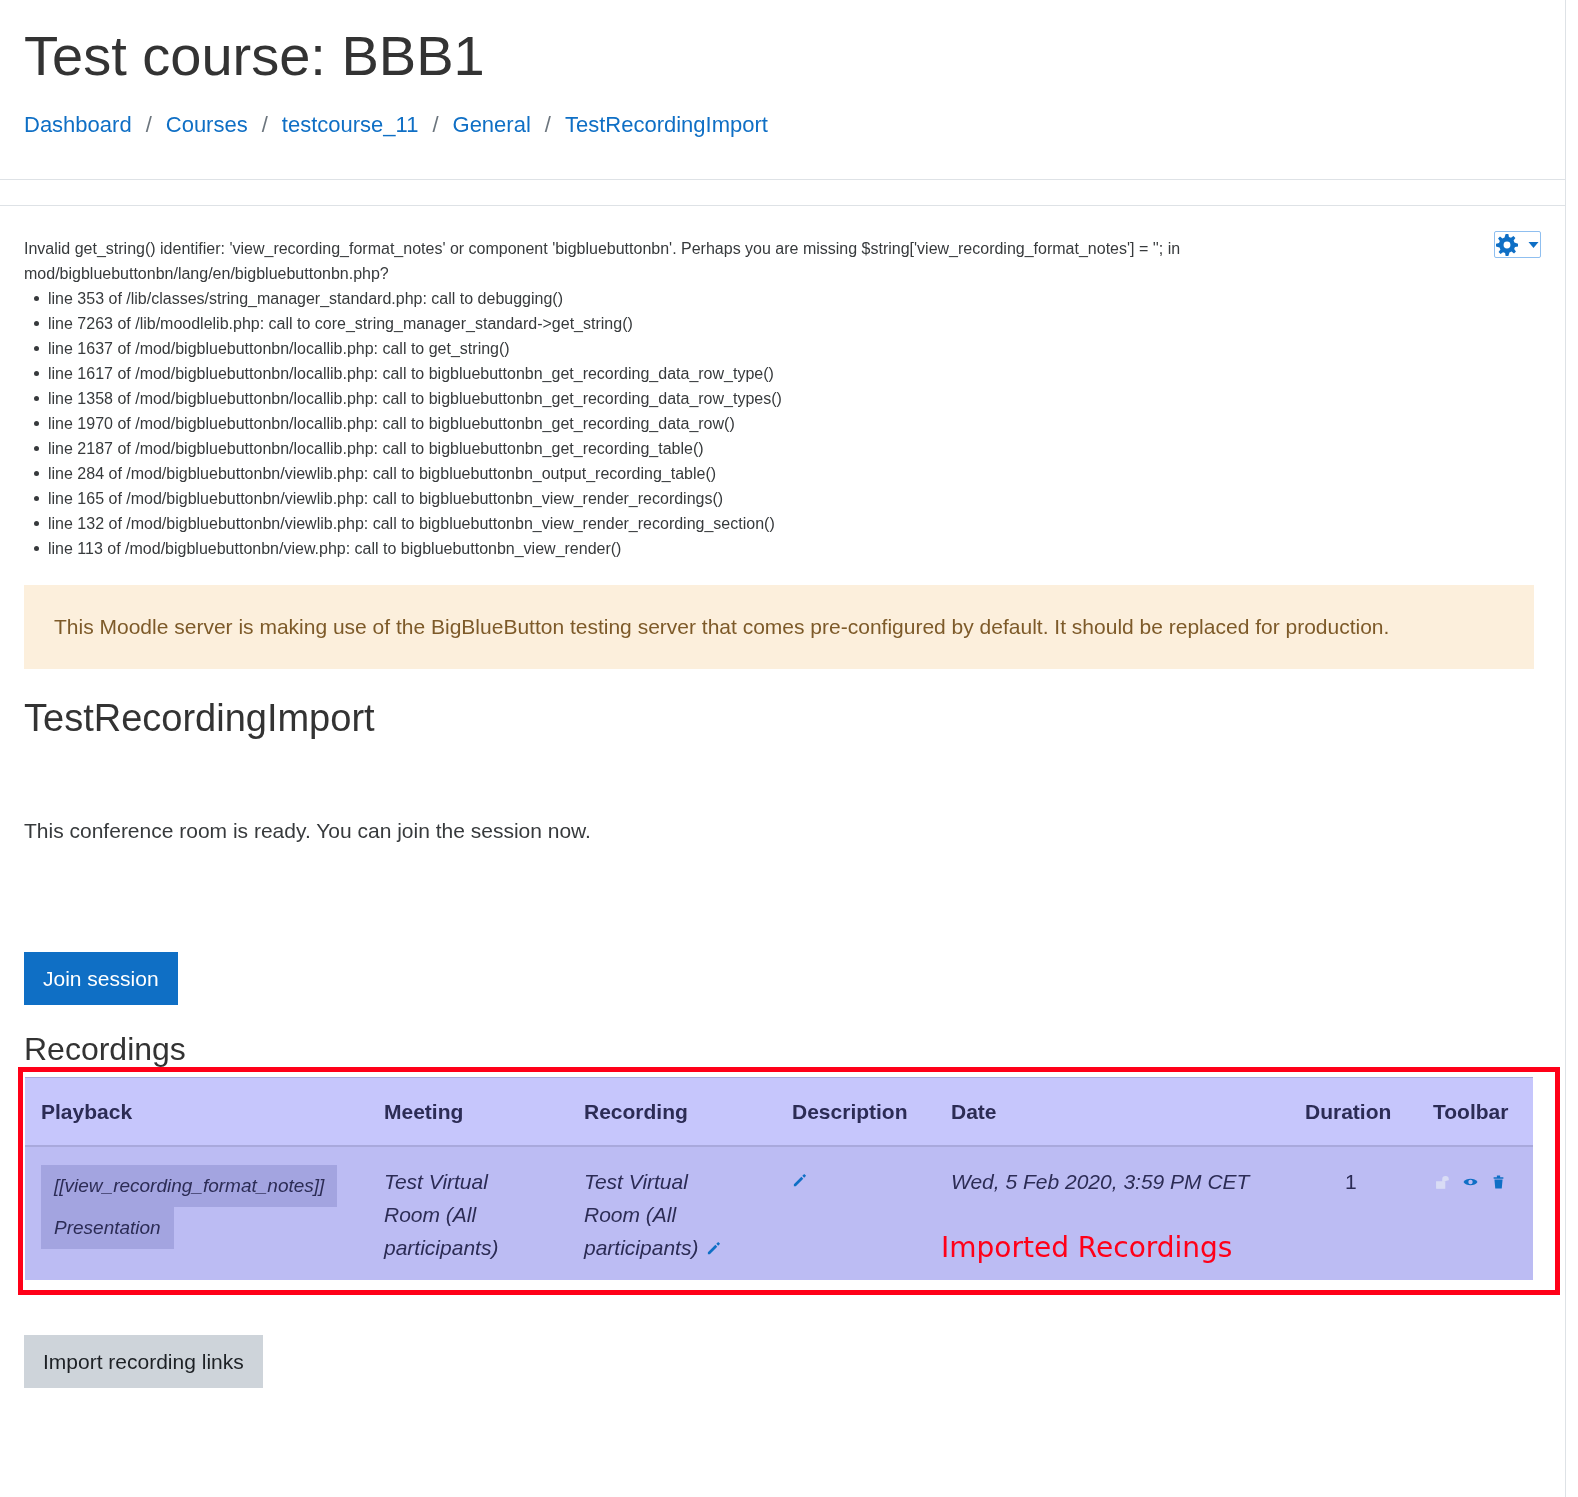  Describe the element at coordinates (340, 324) in the screenshot. I see `stack-trace-line: line 7263 of /lib/moodlelib.php: call to core_string_manager_standard->get_string()` at that location.